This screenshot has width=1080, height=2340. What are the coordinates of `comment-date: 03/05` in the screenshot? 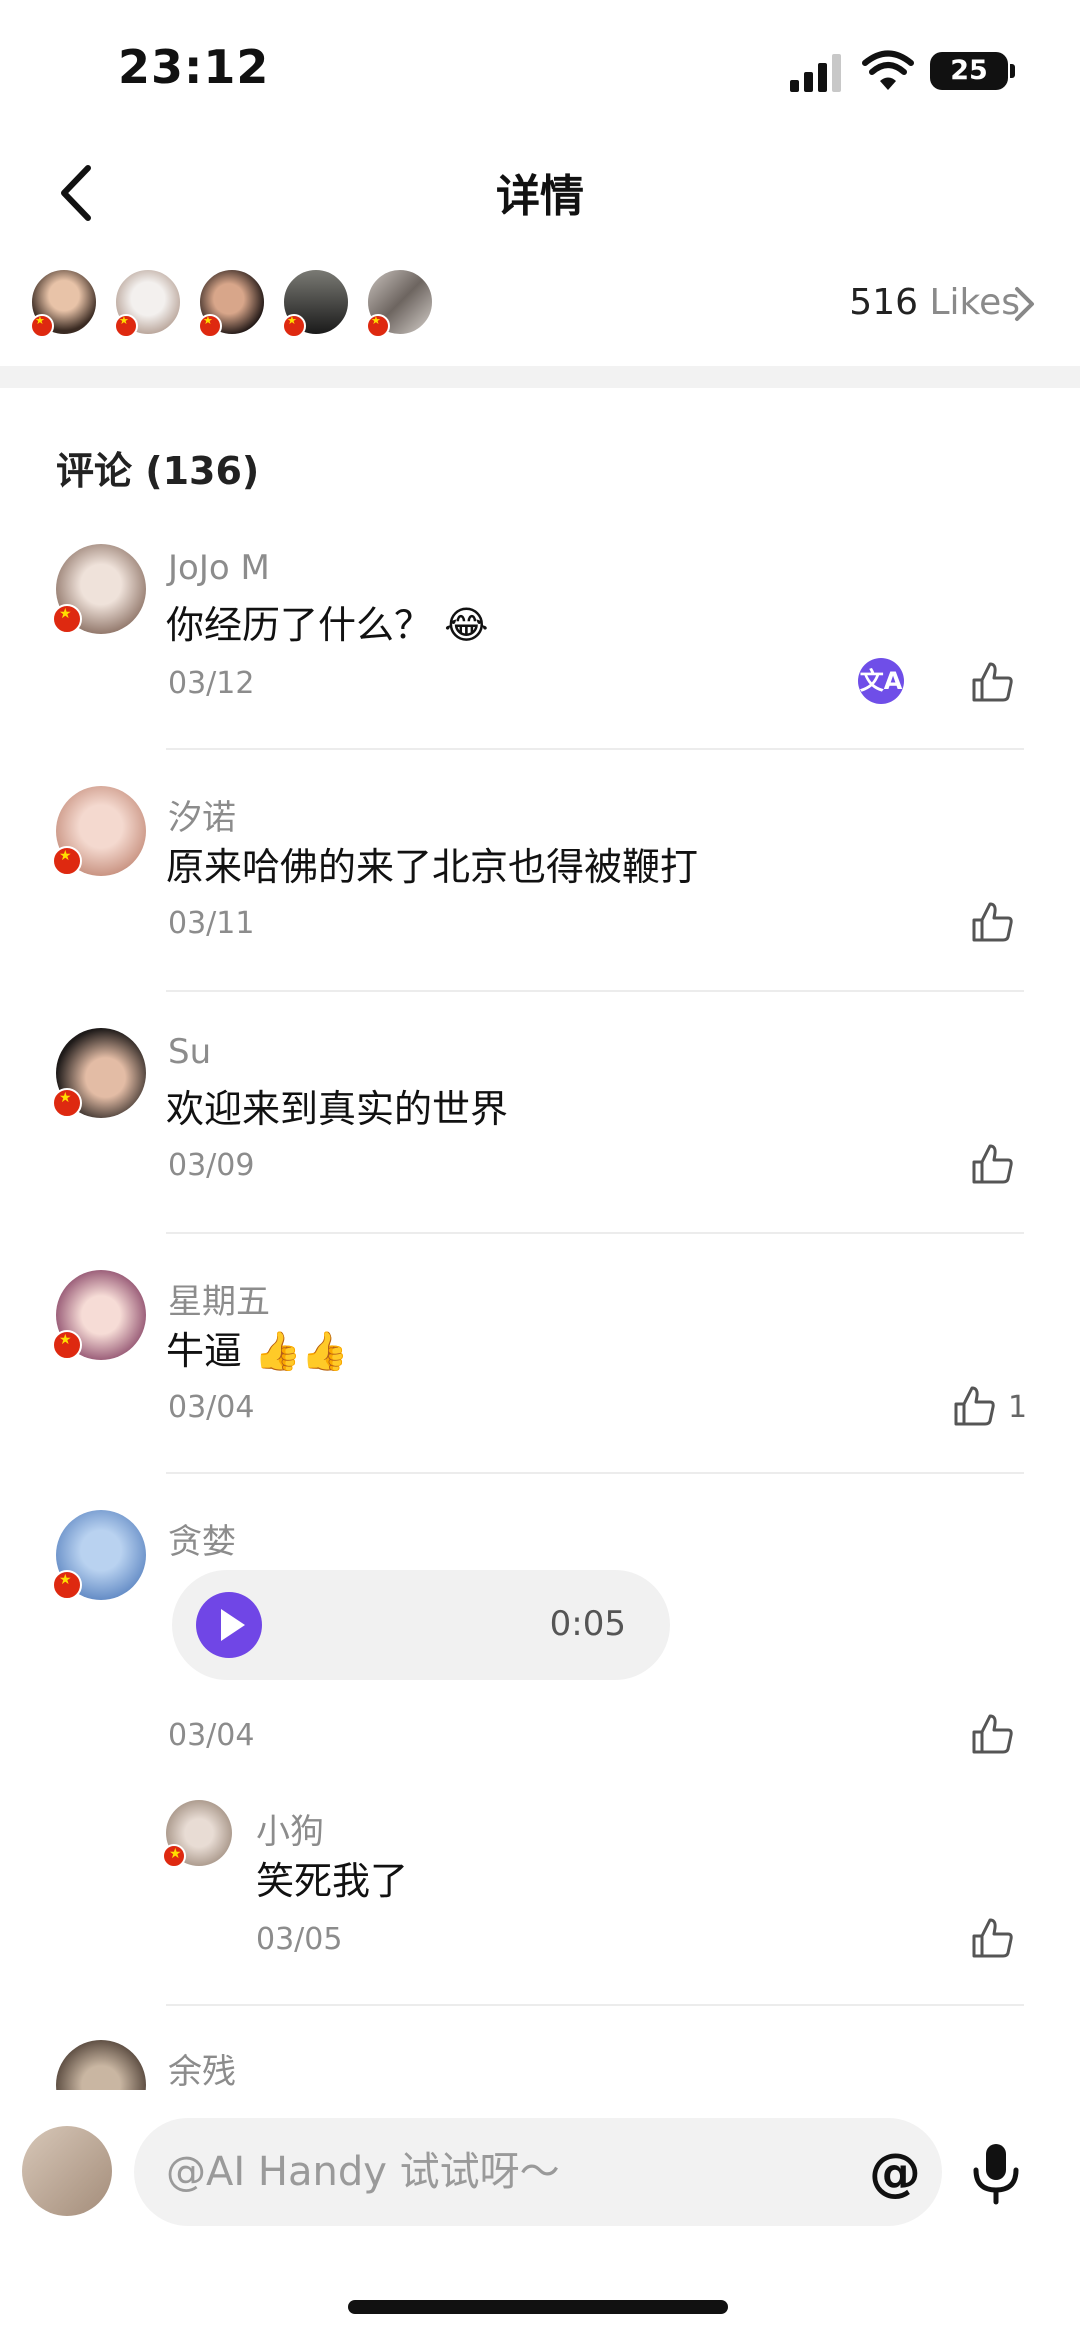 It's located at (299, 1939).